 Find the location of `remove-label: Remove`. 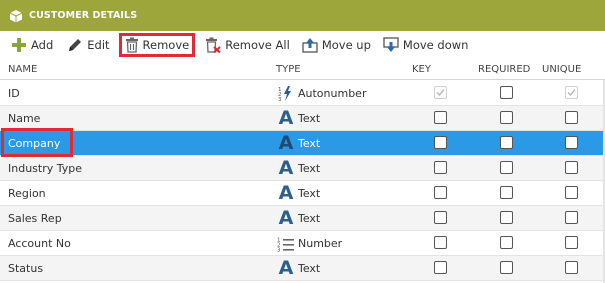

remove-label: Remove is located at coordinates (166, 45).